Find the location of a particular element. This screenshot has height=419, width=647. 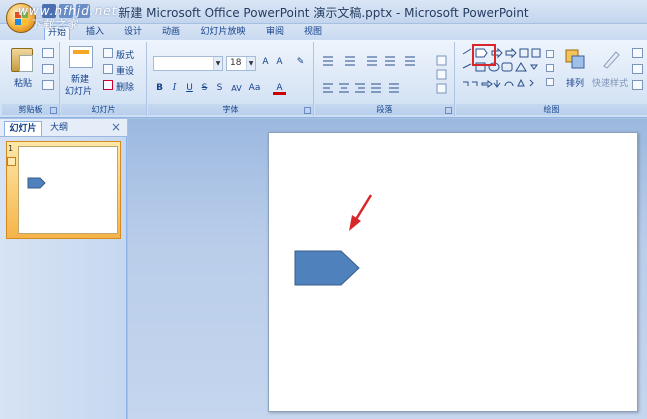

slide-transition-icon is located at coordinates (11, 161).